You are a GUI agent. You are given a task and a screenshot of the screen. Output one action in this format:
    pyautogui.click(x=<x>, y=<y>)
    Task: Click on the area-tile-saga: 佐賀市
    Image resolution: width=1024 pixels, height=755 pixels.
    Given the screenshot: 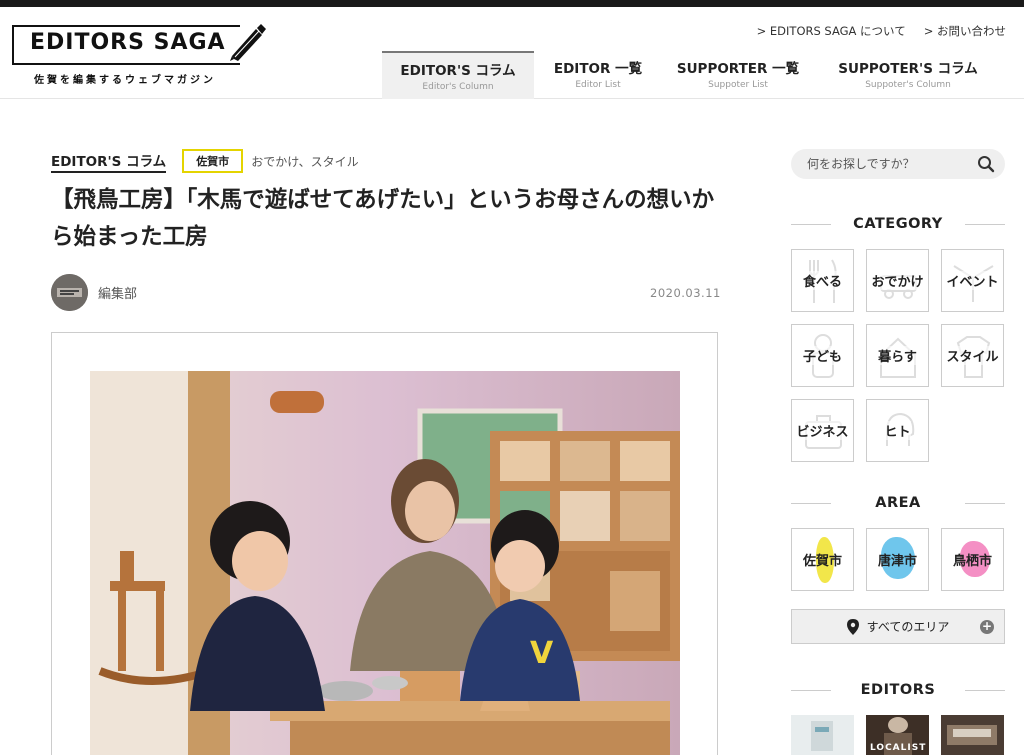 What is the action you would take?
    pyautogui.click(x=822, y=559)
    